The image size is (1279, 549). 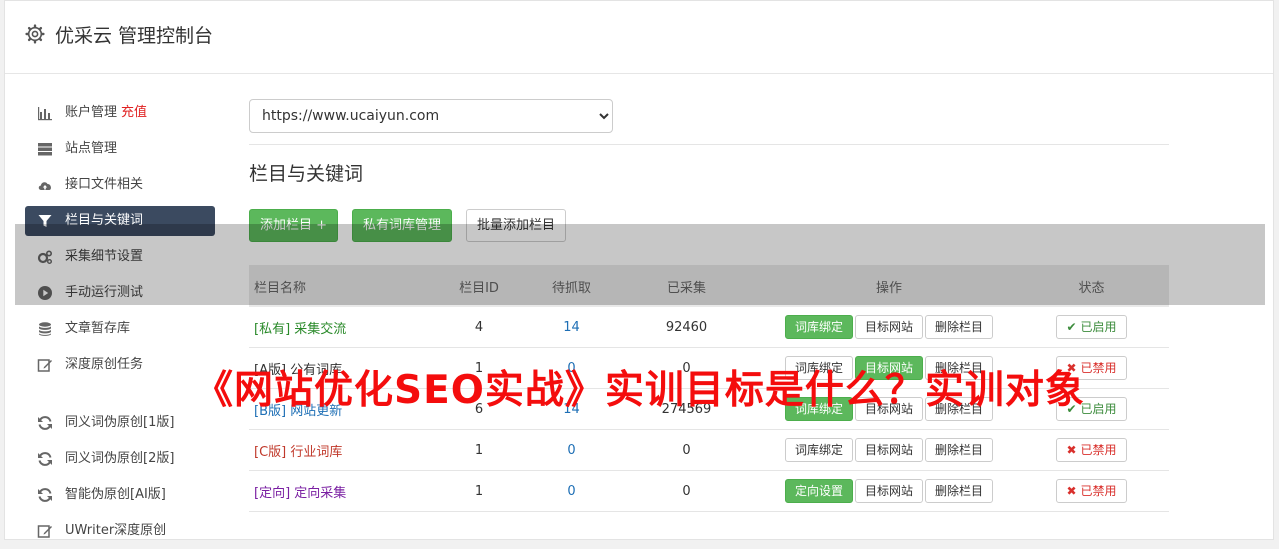 I want to click on check-icon: ✔, so click(x=1071, y=327).